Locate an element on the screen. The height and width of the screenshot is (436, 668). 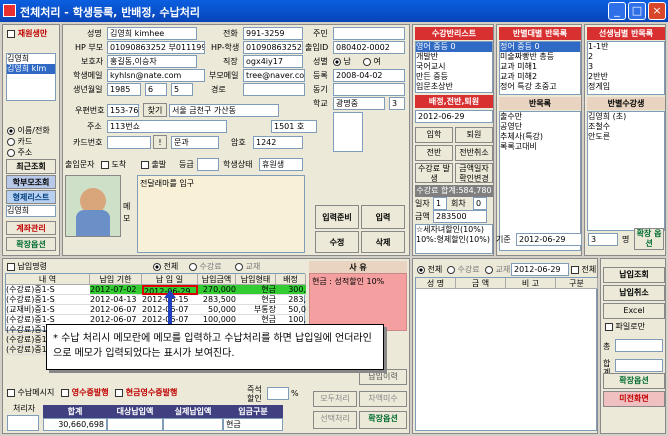
assign-date-select: 2012-06-29 is located at coordinates (454, 116).